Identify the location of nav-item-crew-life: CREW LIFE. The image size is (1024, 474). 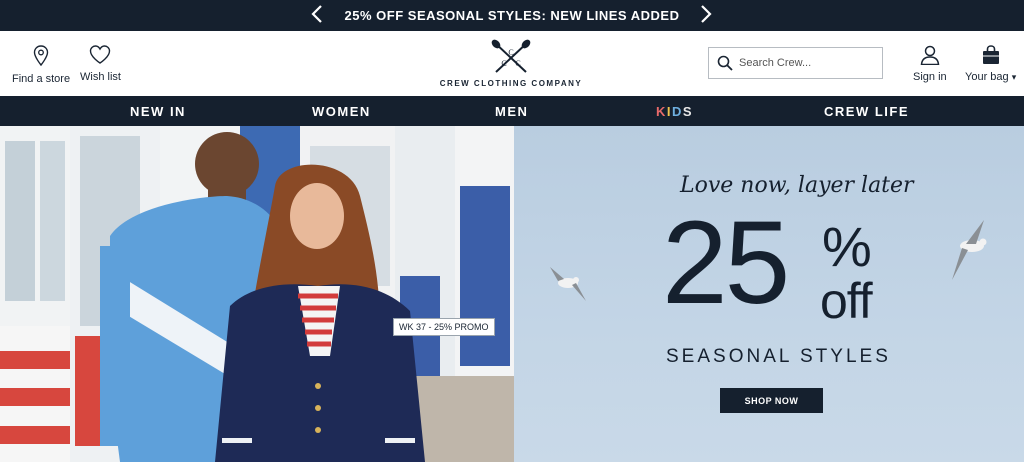
(866, 111).